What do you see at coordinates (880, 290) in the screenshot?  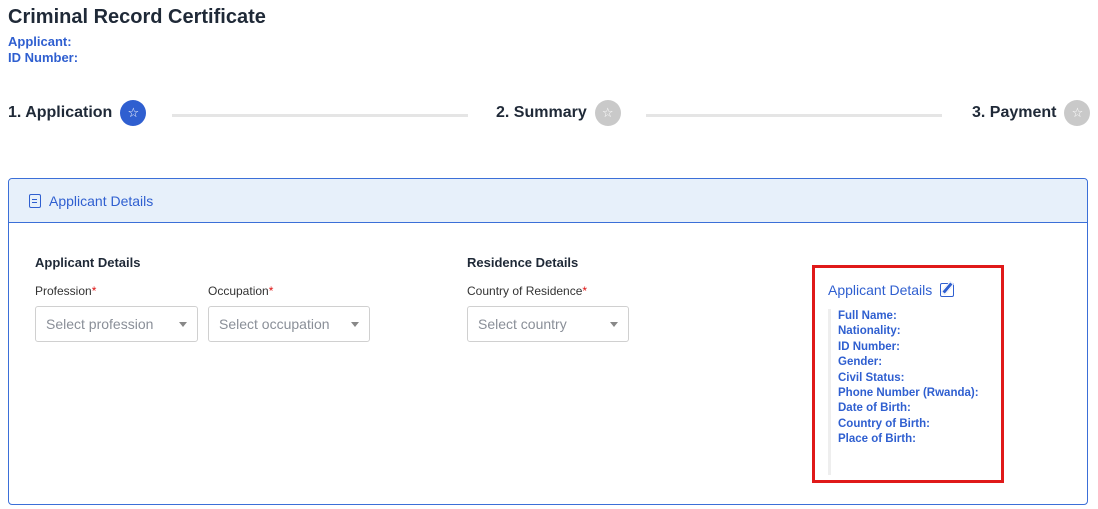 I see `details-panel-title-text: Applicant Details` at bounding box center [880, 290].